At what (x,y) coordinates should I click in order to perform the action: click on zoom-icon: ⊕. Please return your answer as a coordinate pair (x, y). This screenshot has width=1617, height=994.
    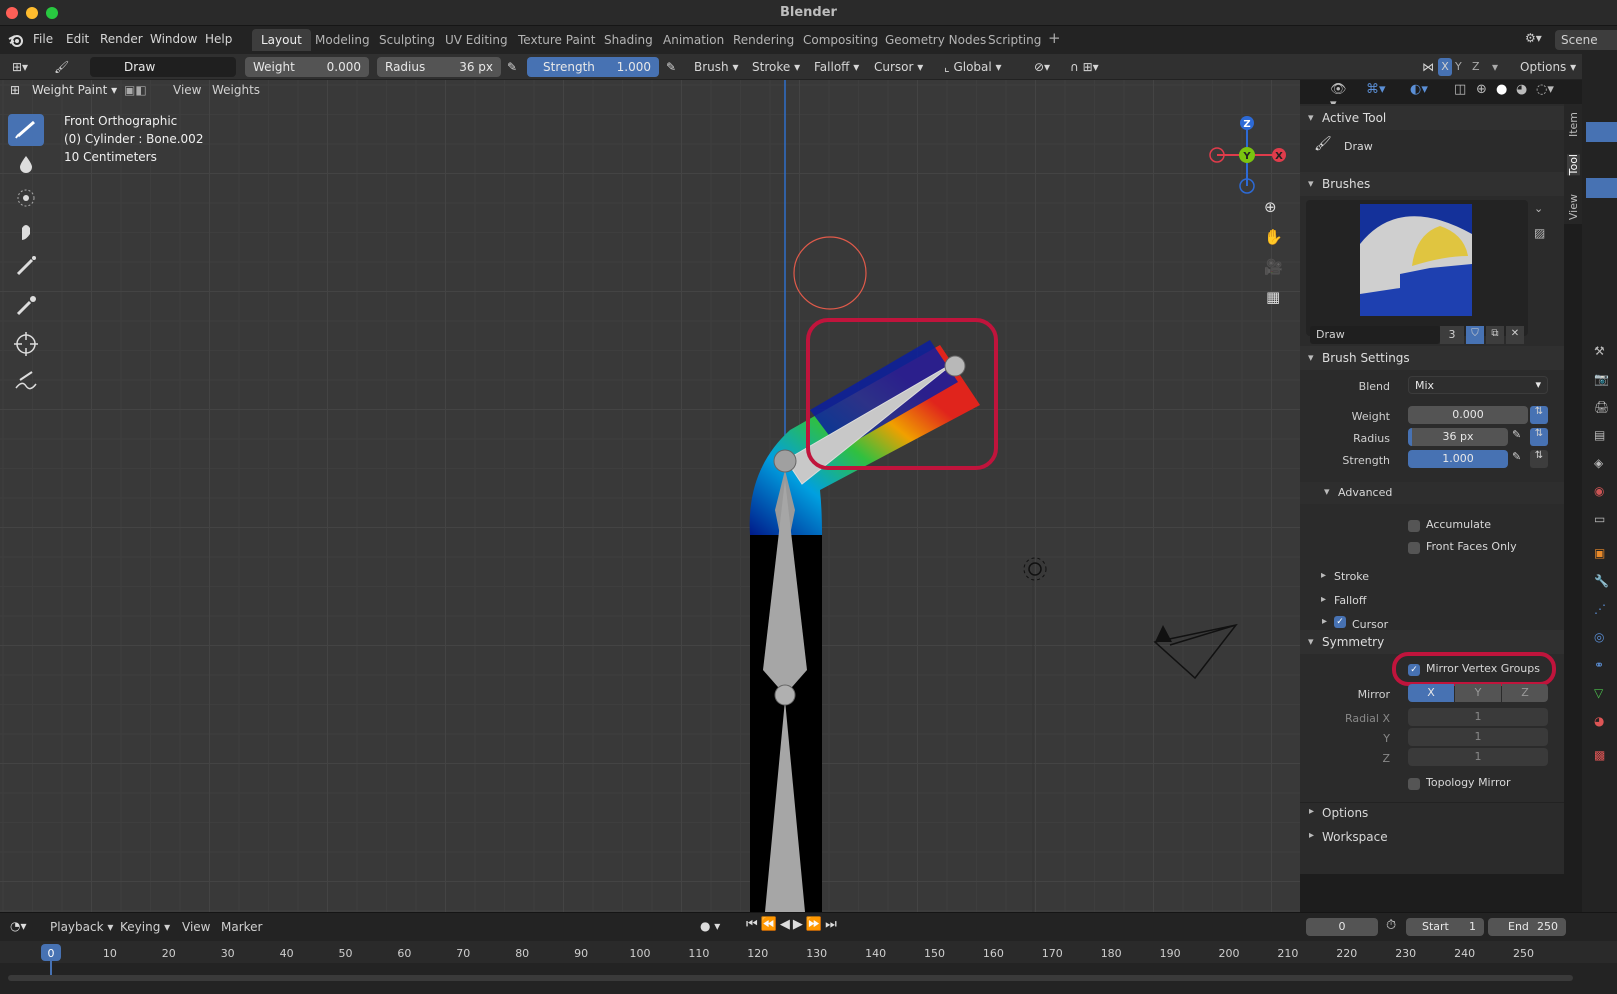
    Looking at the image, I should click on (1270, 207).